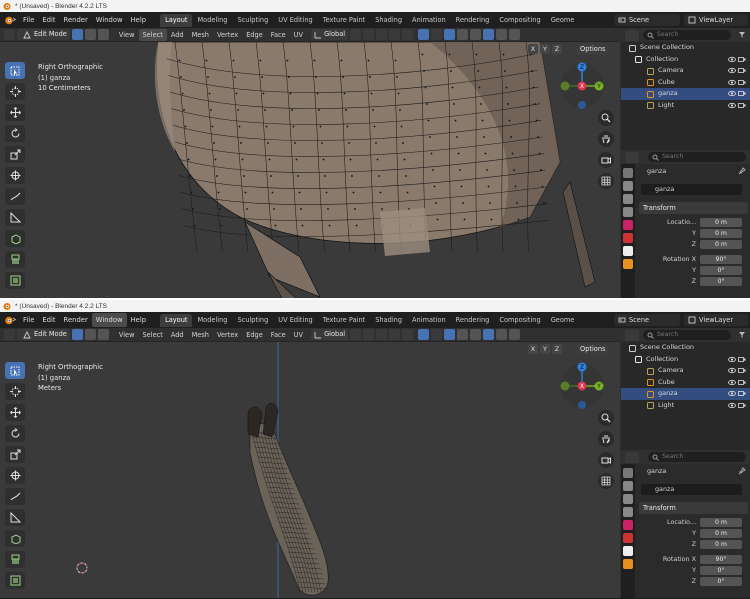 The height and width of the screenshot is (599, 750). Describe the element at coordinates (628, 512) in the screenshot. I see `view-layer-tab` at that location.